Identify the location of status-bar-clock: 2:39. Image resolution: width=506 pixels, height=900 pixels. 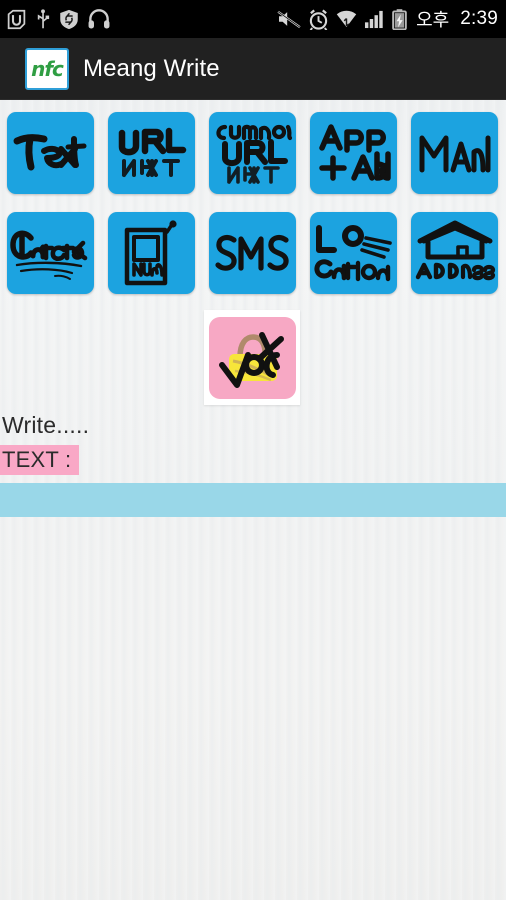
(479, 18).